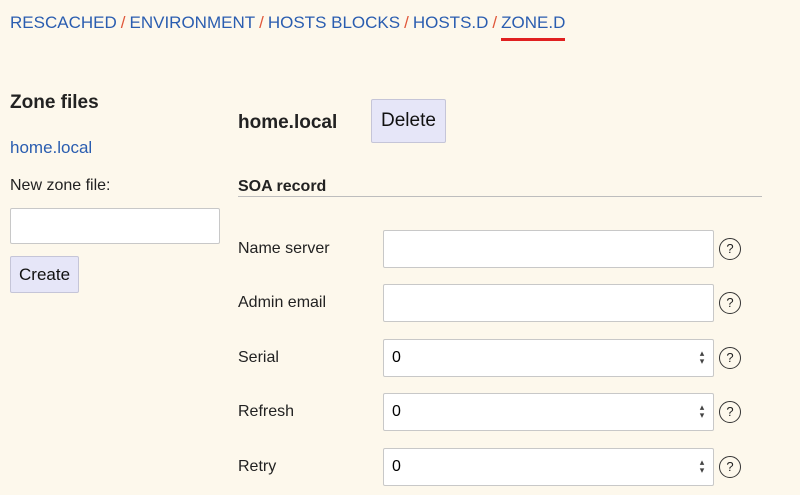 The image size is (800, 495). What do you see at coordinates (116, 148) in the screenshot?
I see `zone-link-home-local: home.local` at bounding box center [116, 148].